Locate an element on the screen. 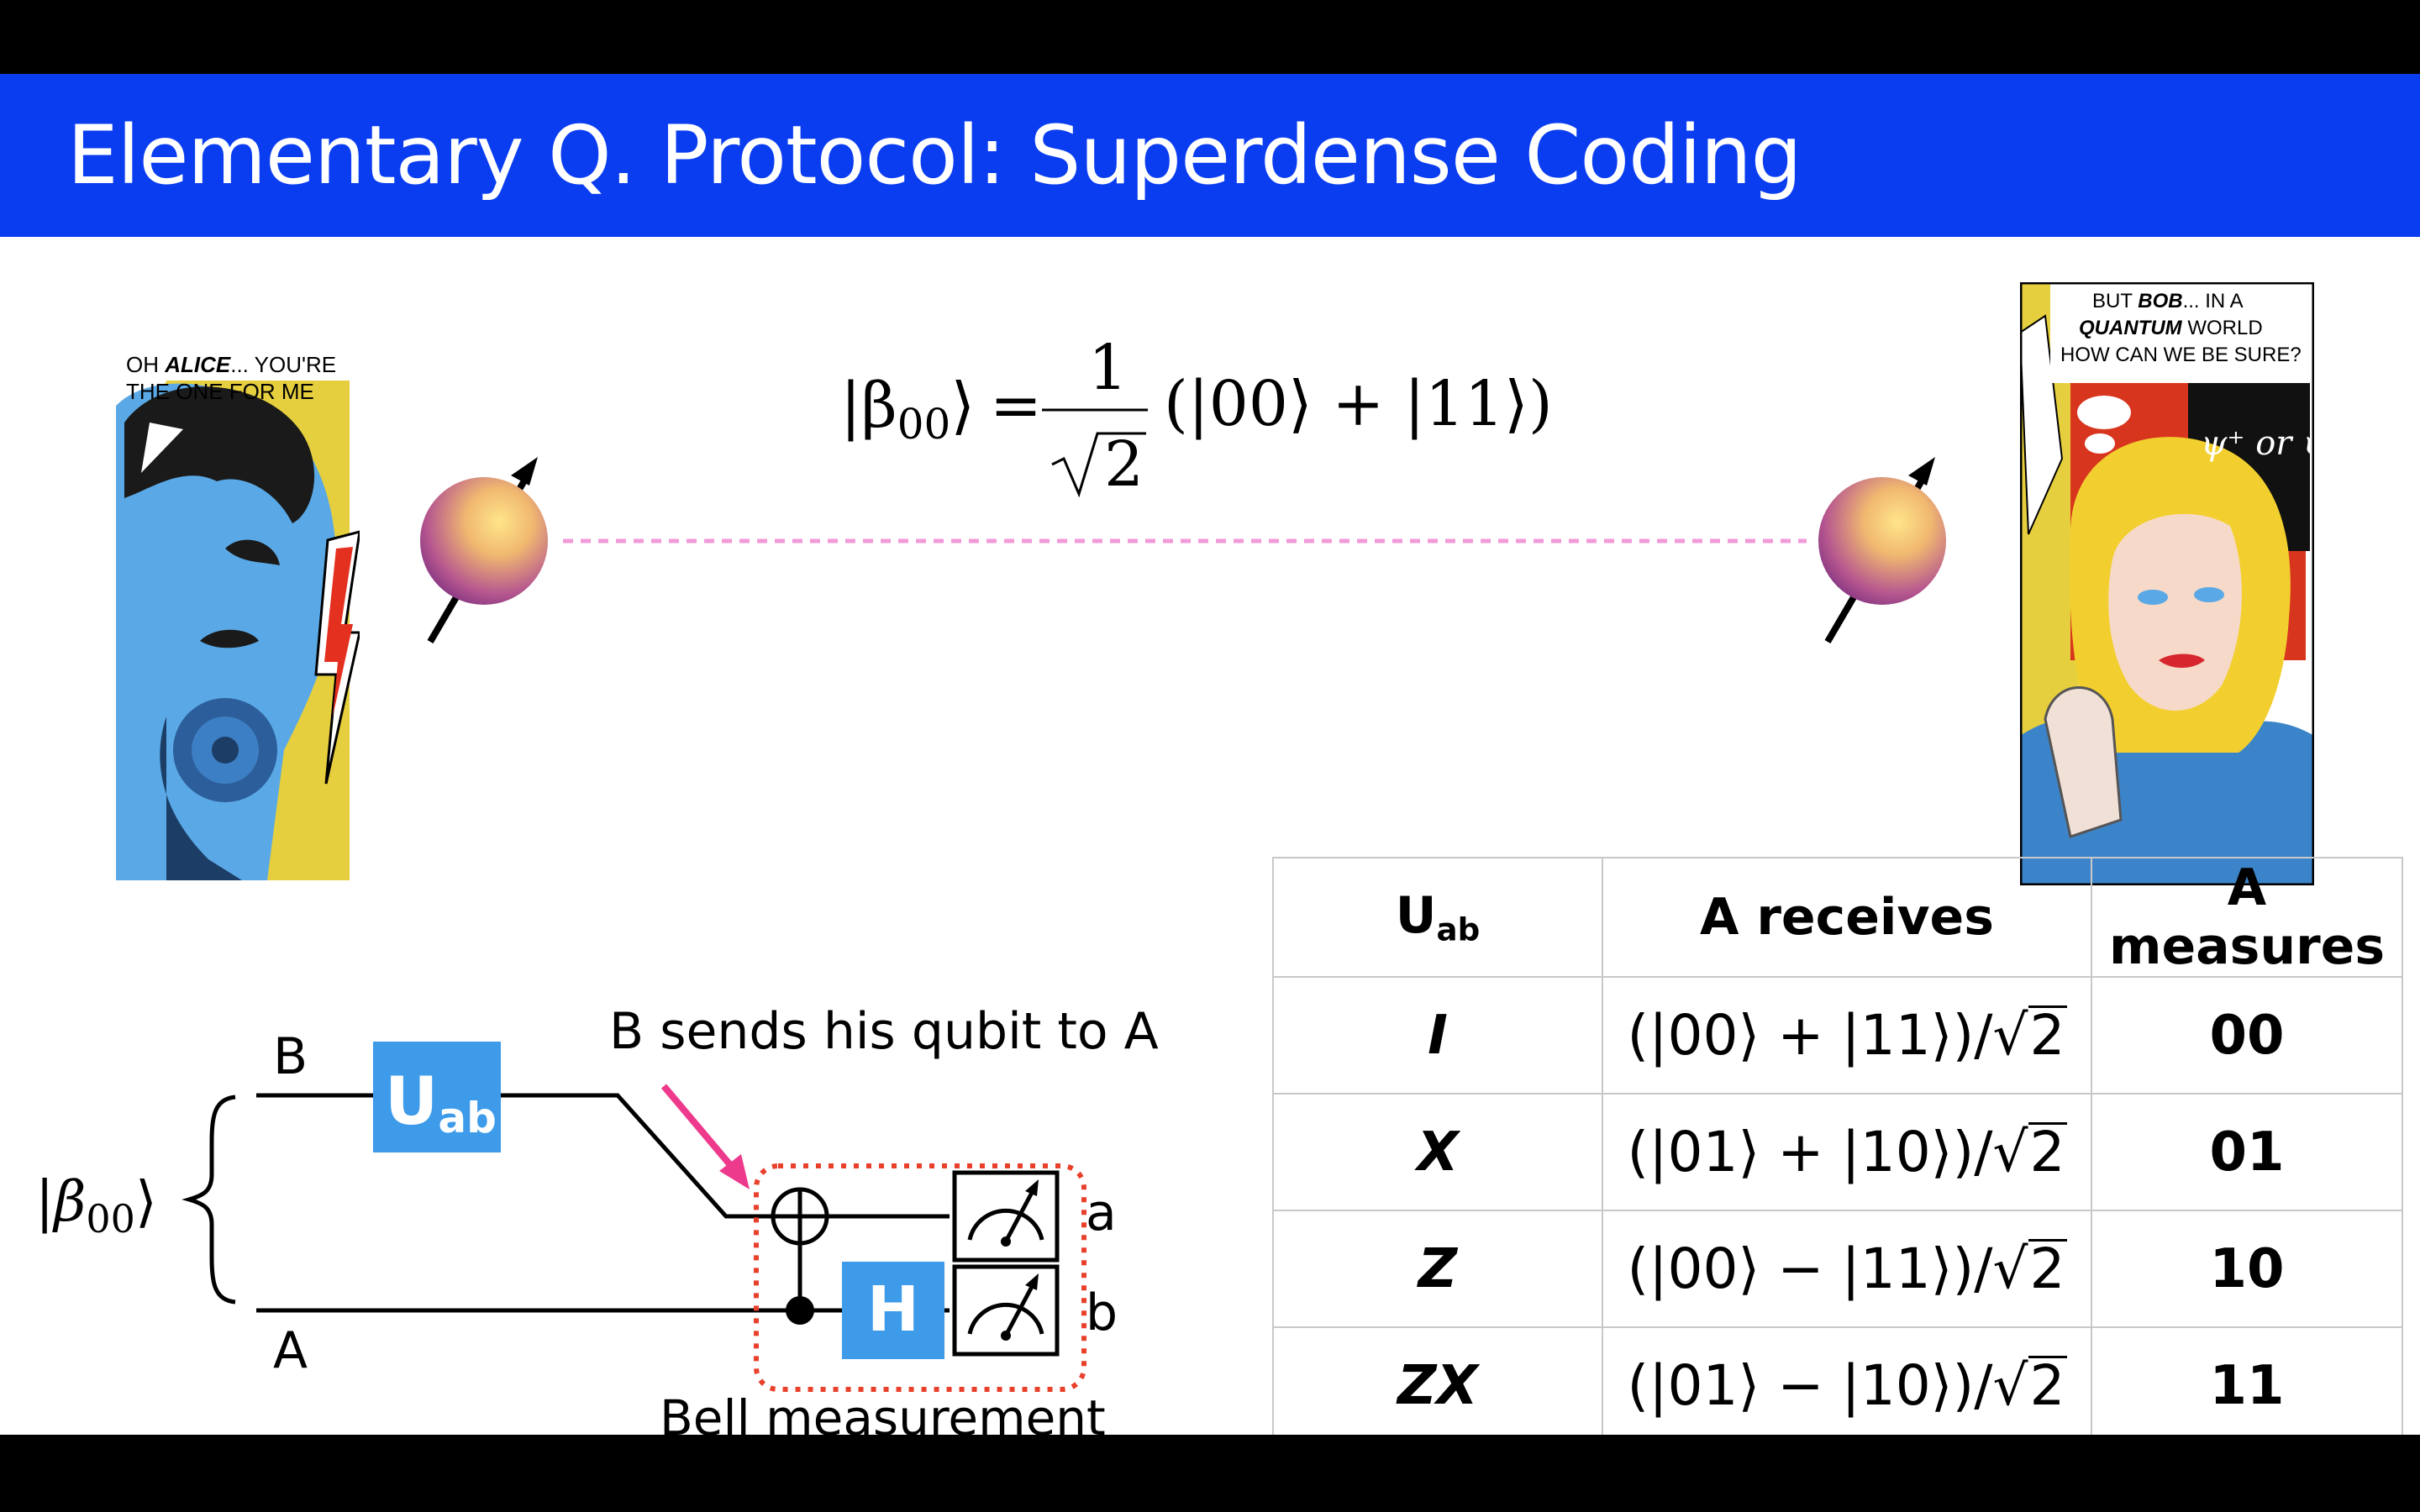  svg-text: OH ALICE... YOU'RE is located at coordinates (231, 364).